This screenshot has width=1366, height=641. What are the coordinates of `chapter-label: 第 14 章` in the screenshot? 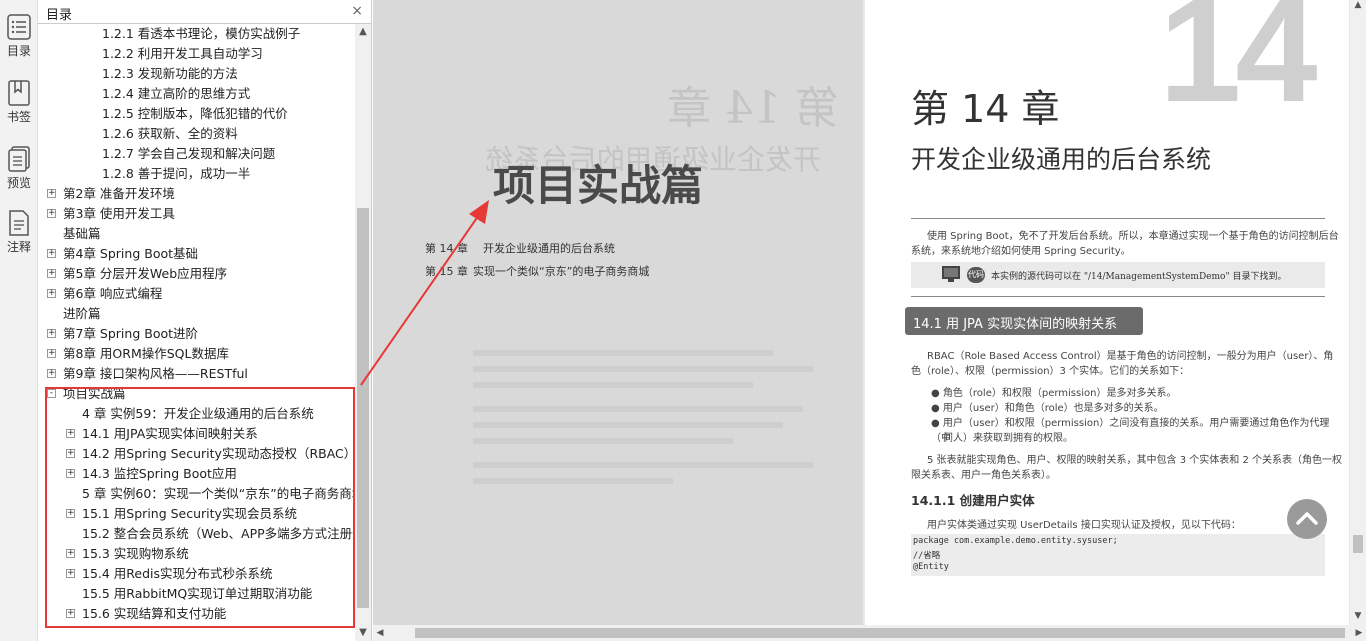 It's located at (985, 109).